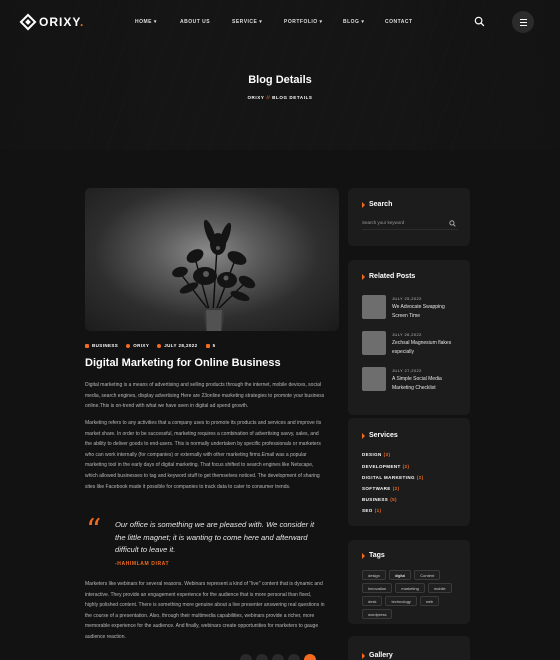 This screenshot has width=560, height=660. What do you see at coordinates (424, 348) in the screenshot?
I see `related-post-title: Zechsal Magnesium flakes especially` at bounding box center [424, 348].